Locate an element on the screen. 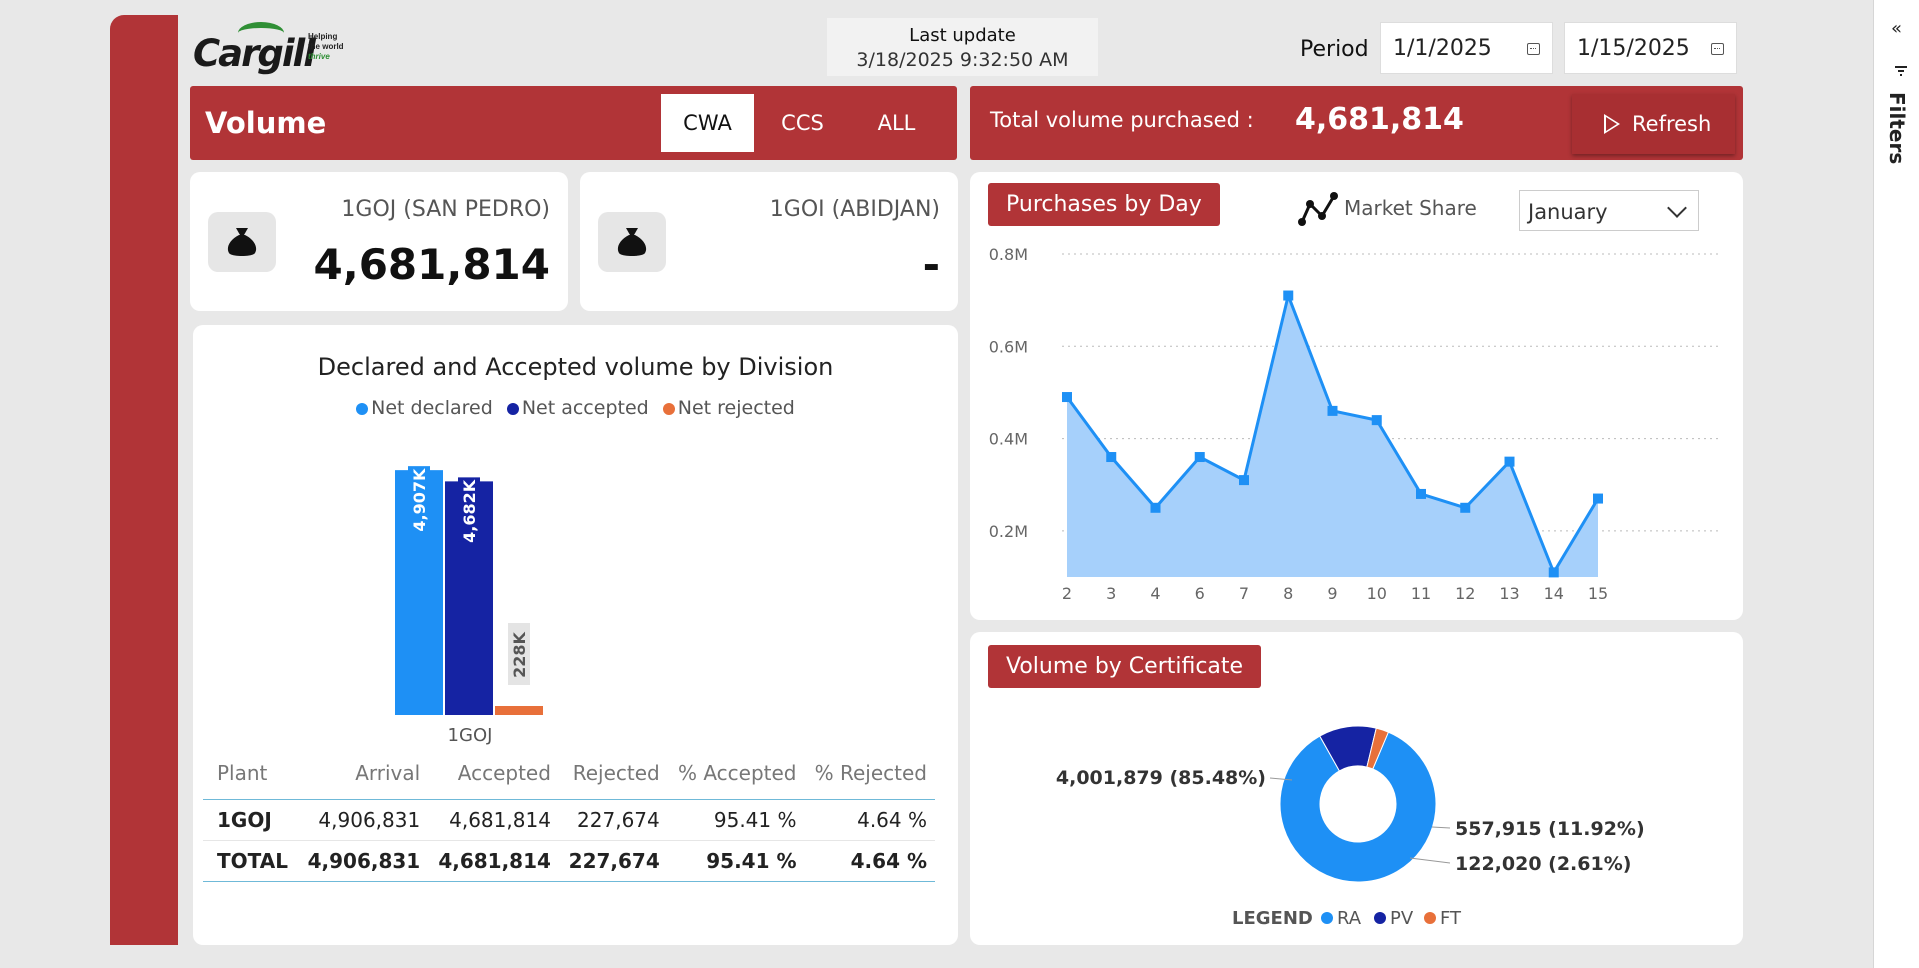  donut-data-label: 122,020 (2.61%) is located at coordinates (1543, 864).